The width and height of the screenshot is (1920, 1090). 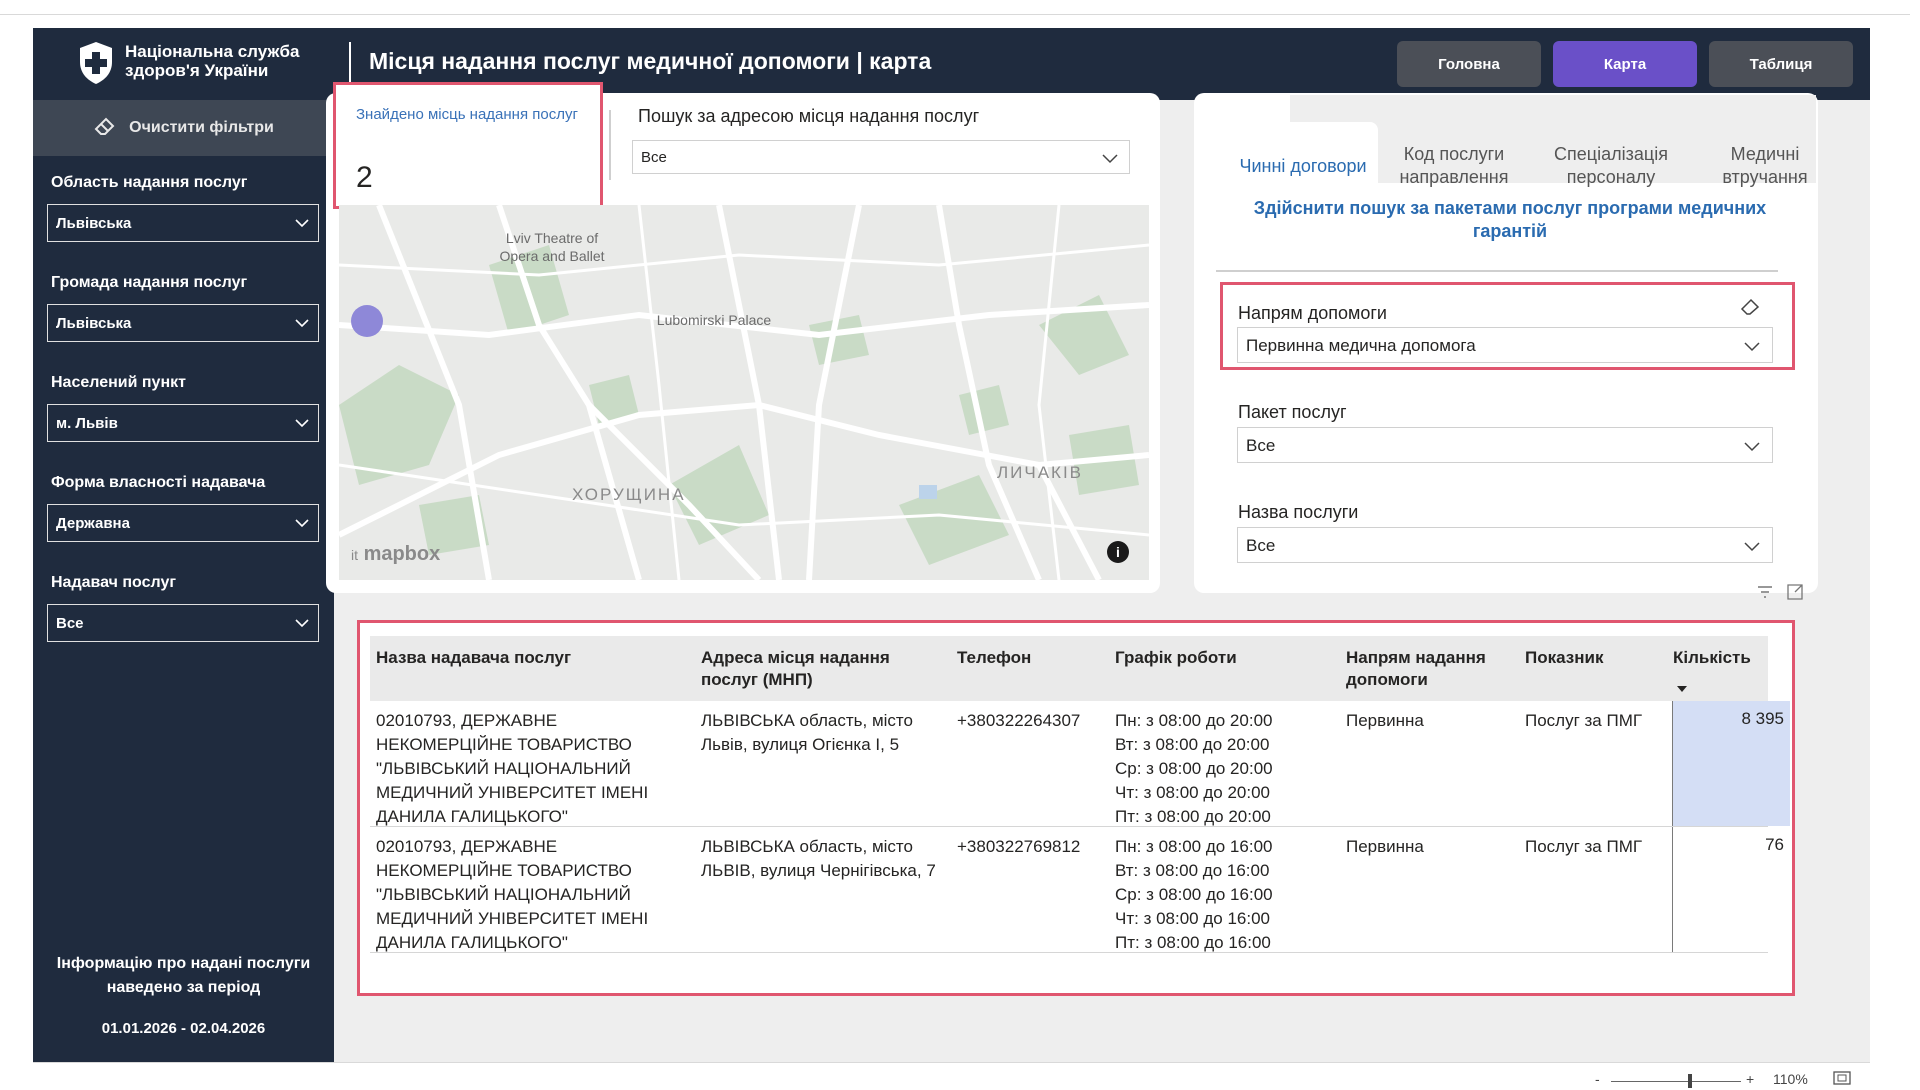 I want to click on community-filter-select: Львівська, so click(x=183, y=323).